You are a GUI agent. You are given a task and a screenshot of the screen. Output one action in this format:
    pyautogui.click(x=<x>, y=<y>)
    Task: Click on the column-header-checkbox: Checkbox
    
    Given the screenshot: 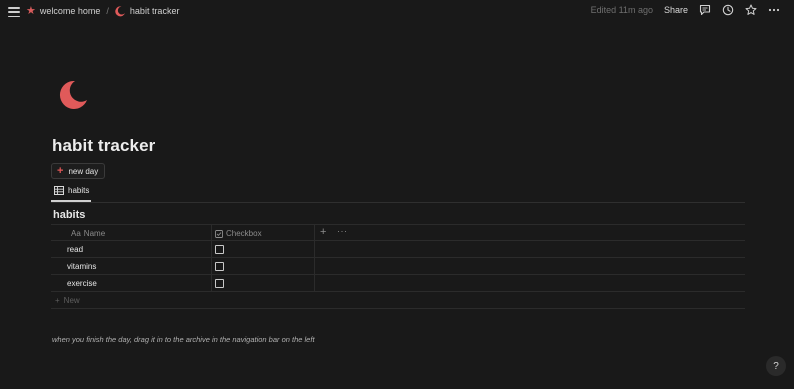 What is the action you would take?
    pyautogui.click(x=238, y=233)
    